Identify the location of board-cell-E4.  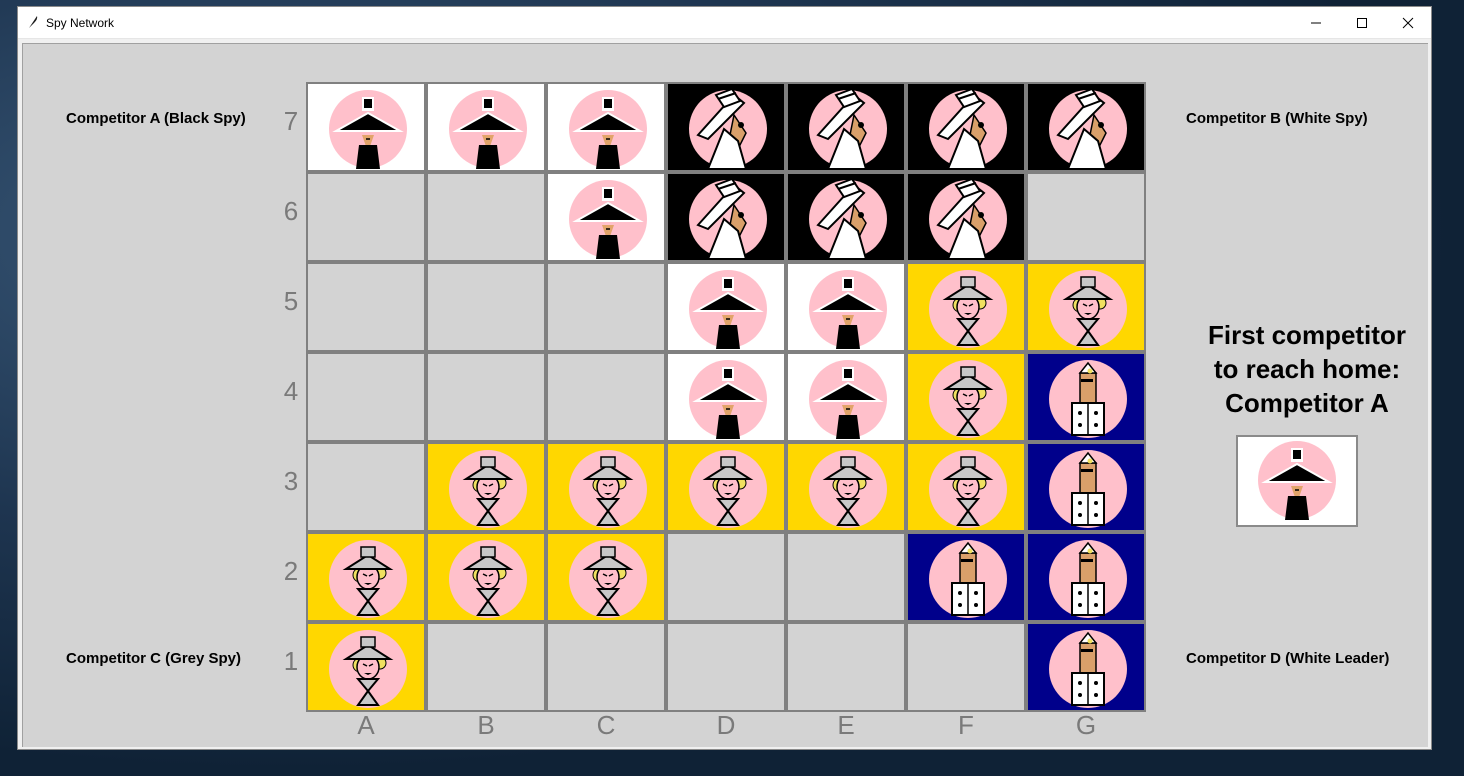
(846, 397).